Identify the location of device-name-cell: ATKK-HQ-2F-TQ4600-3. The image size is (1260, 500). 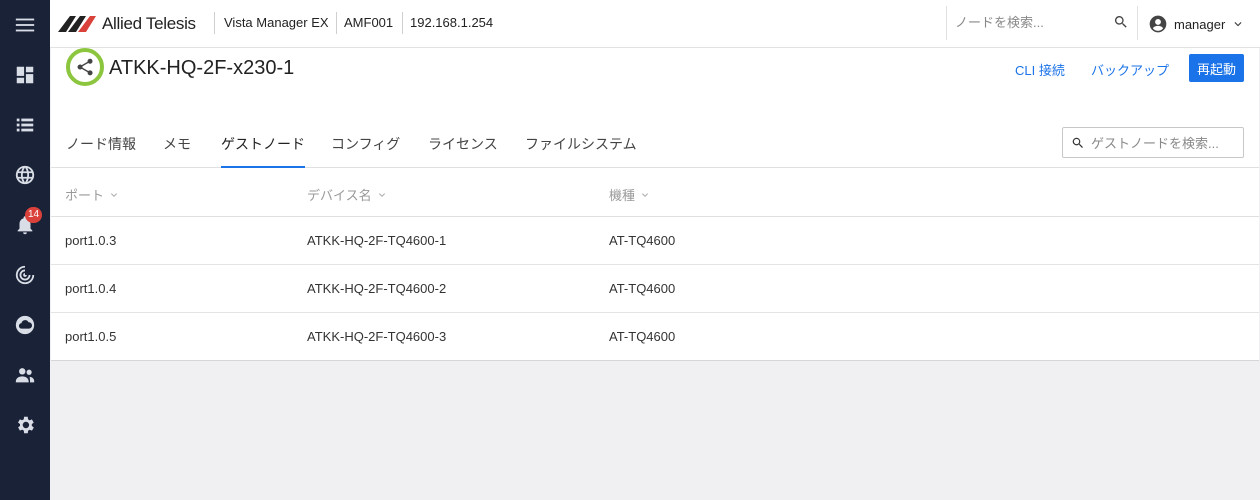
(377, 336).